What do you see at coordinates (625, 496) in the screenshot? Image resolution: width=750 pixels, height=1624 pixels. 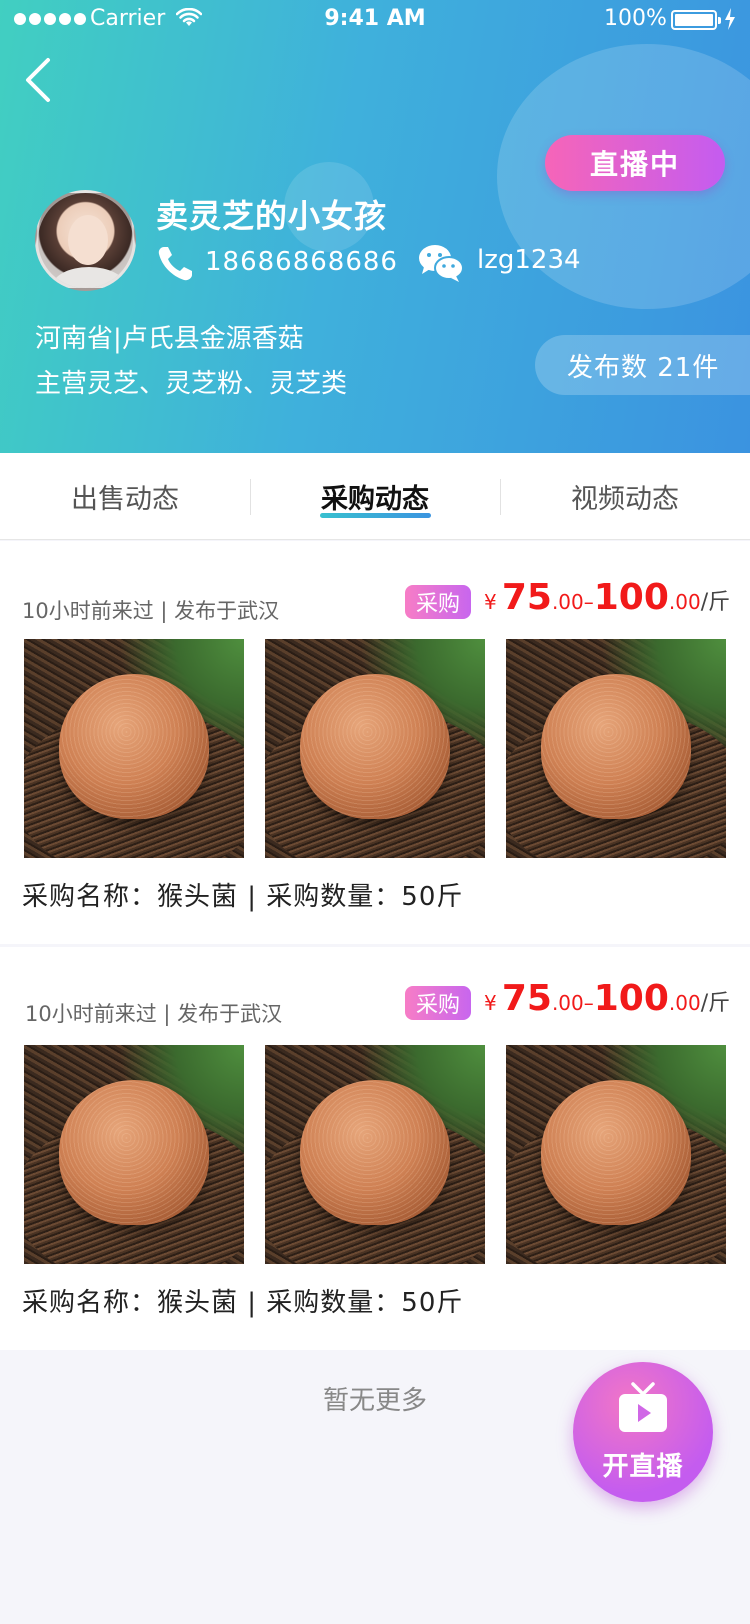 I see `tab-video: 视频动态` at bounding box center [625, 496].